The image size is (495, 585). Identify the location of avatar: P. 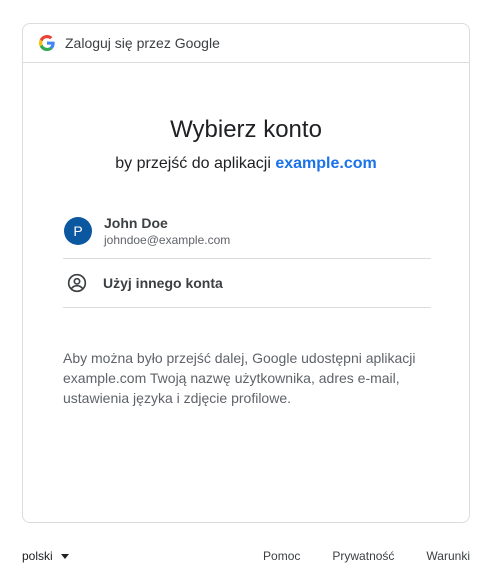
(78, 230).